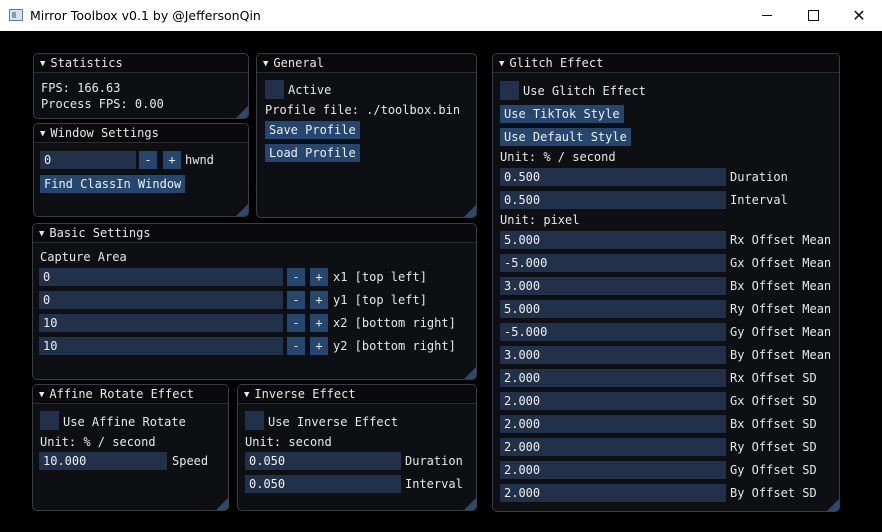 The width and height of the screenshot is (882, 532). I want to click on basic-settings-title: Basic Settings, so click(100, 233).